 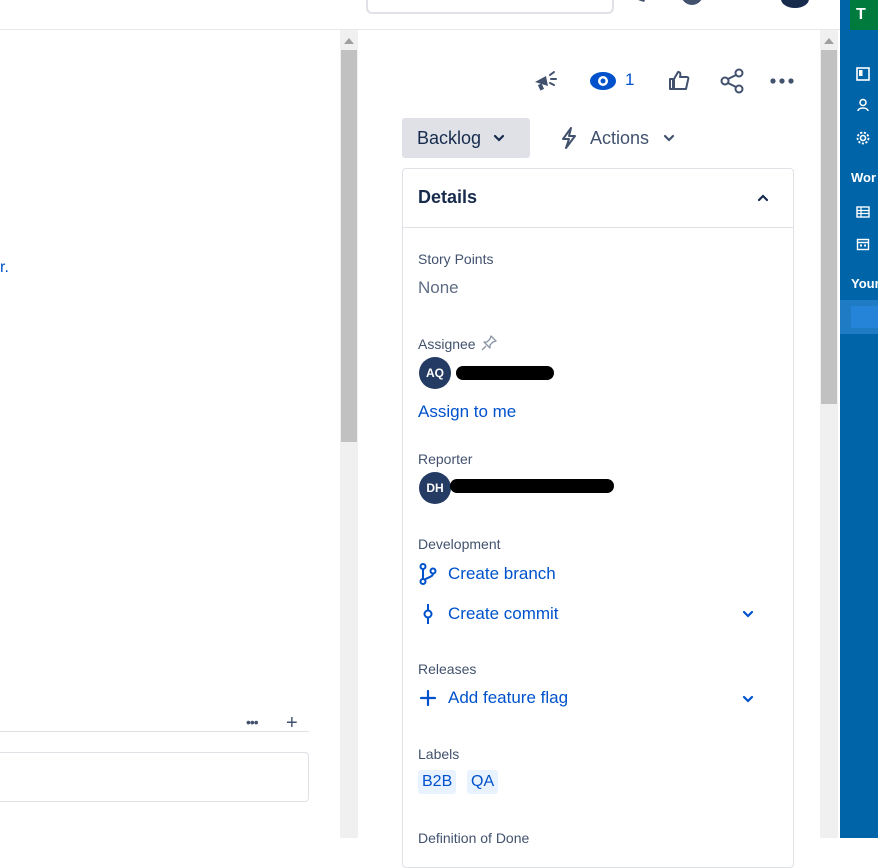 I want to click on create-branch-link: Create branch, so click(x=487, y=574).